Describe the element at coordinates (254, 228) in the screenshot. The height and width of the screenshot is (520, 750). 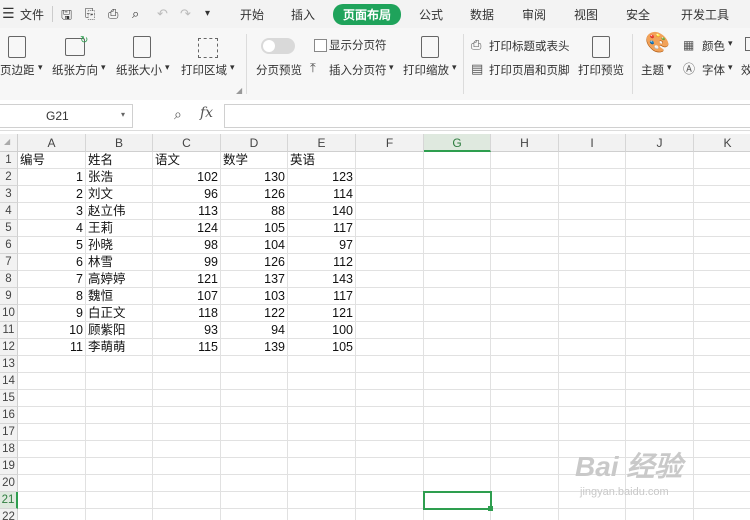
I see `cell: 105` at that location.